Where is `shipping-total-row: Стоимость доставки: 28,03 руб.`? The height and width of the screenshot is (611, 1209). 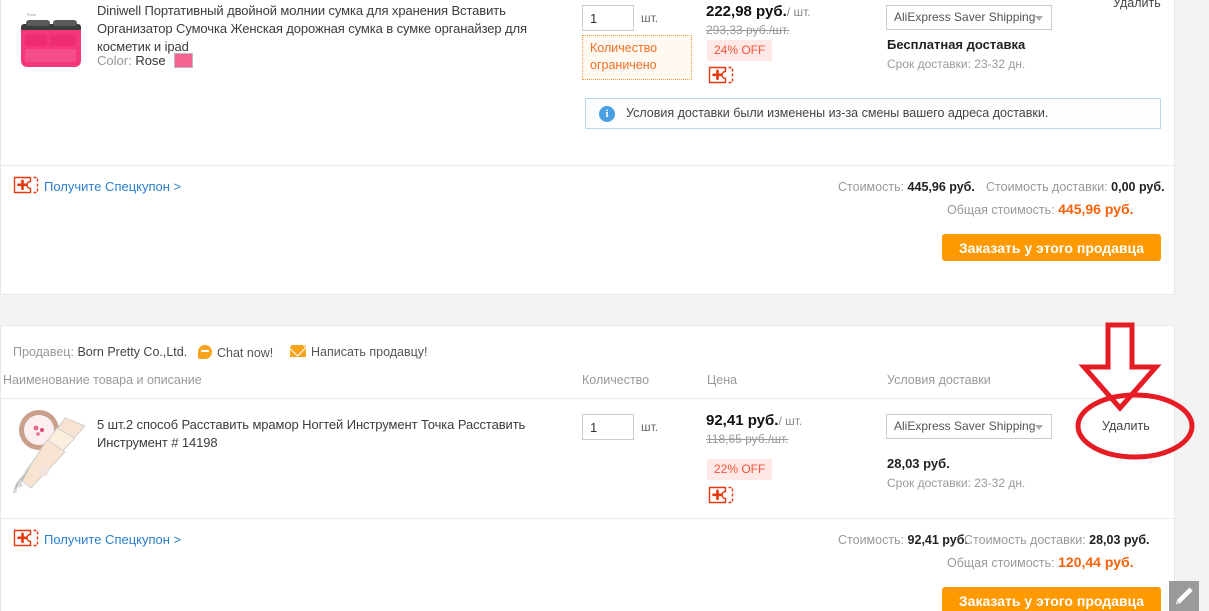
shipping-total-row: Стоимость доставки: 28,03 руб. is located at coordinates (1057, 540).